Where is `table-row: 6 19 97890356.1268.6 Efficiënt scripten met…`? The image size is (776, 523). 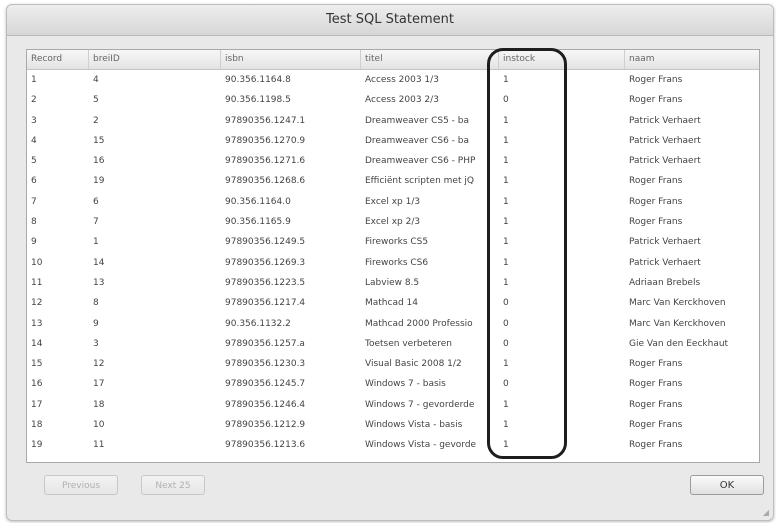
table-row: 6 19 97890356.1268.6 Efficiënt scripten met… is located at coordinates (393, 181).